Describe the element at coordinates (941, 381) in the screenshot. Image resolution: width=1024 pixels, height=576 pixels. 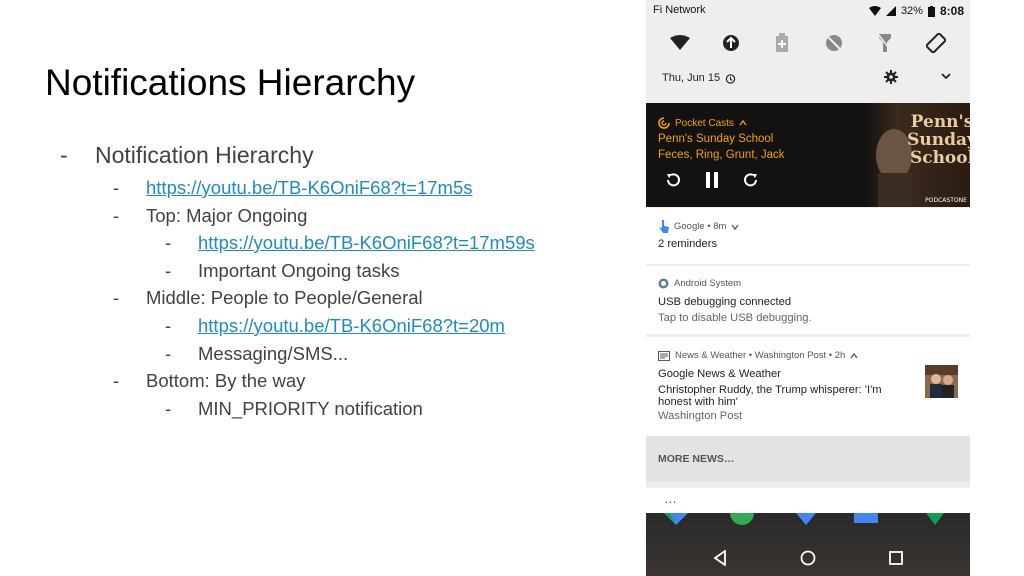
I see `news-thumbnail` at that location.